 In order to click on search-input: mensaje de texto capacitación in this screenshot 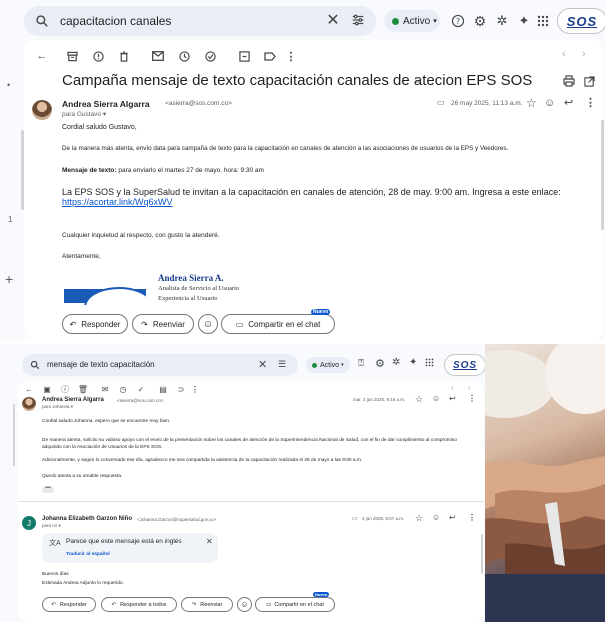, I will do `click(101, 364)`.